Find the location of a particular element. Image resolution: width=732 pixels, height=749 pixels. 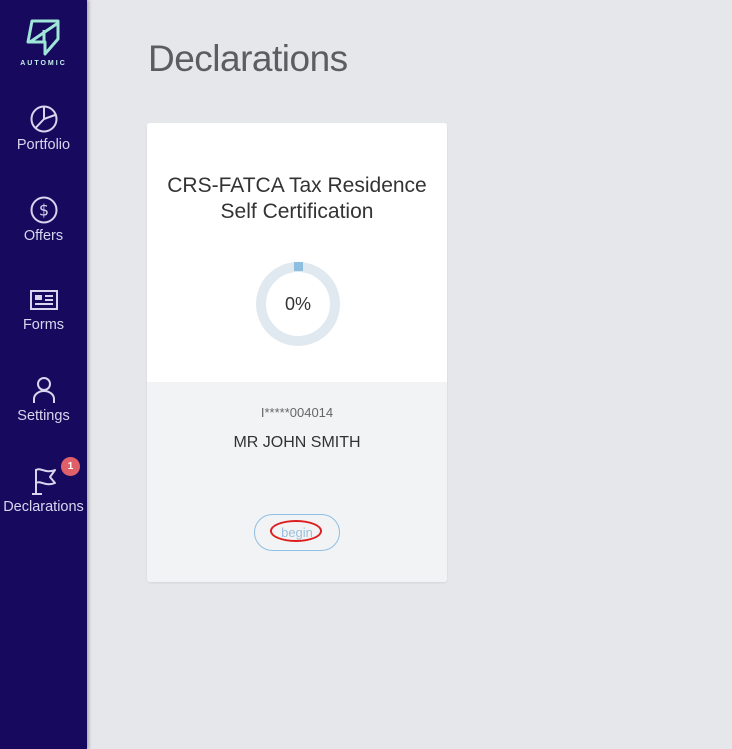

automic-logo: AUTOMIC is located at coordinates (43, 42).